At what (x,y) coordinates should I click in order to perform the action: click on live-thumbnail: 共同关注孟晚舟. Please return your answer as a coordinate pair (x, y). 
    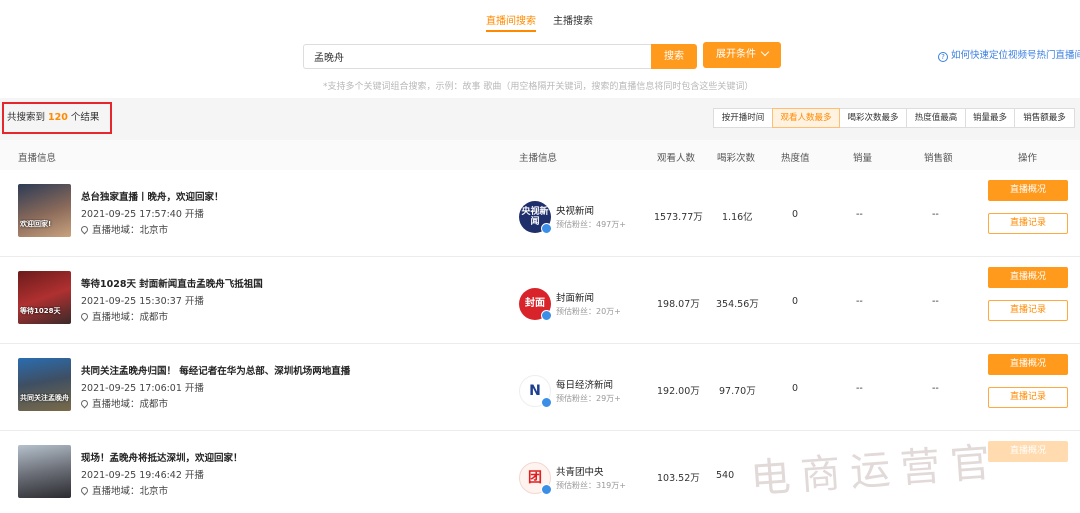
    Looking at the image, I should click on (44, 384).